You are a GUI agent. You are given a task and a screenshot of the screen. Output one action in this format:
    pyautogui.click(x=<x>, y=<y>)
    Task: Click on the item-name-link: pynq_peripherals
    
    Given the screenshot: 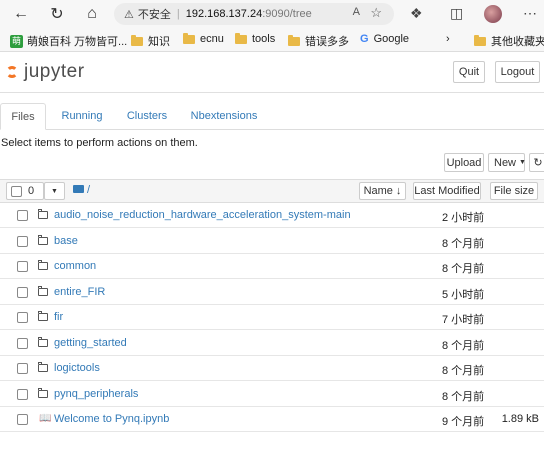 What is the action you would take?
    pyautogui.click(x=96, y=394)
    